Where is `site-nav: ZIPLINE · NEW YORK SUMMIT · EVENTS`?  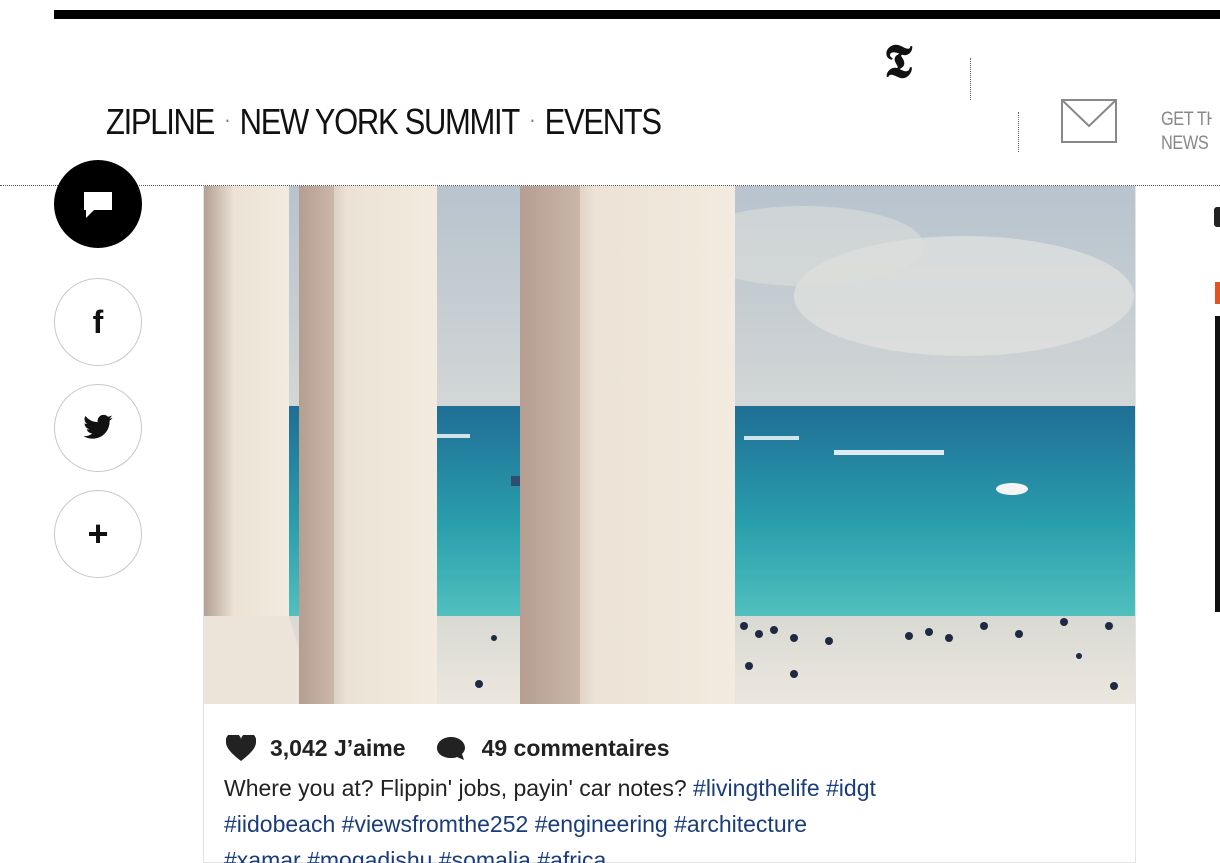
site-nav: ZIPLINE · NEW YORK SUMMIT · EVENTS is located at coordinates (384, 122).